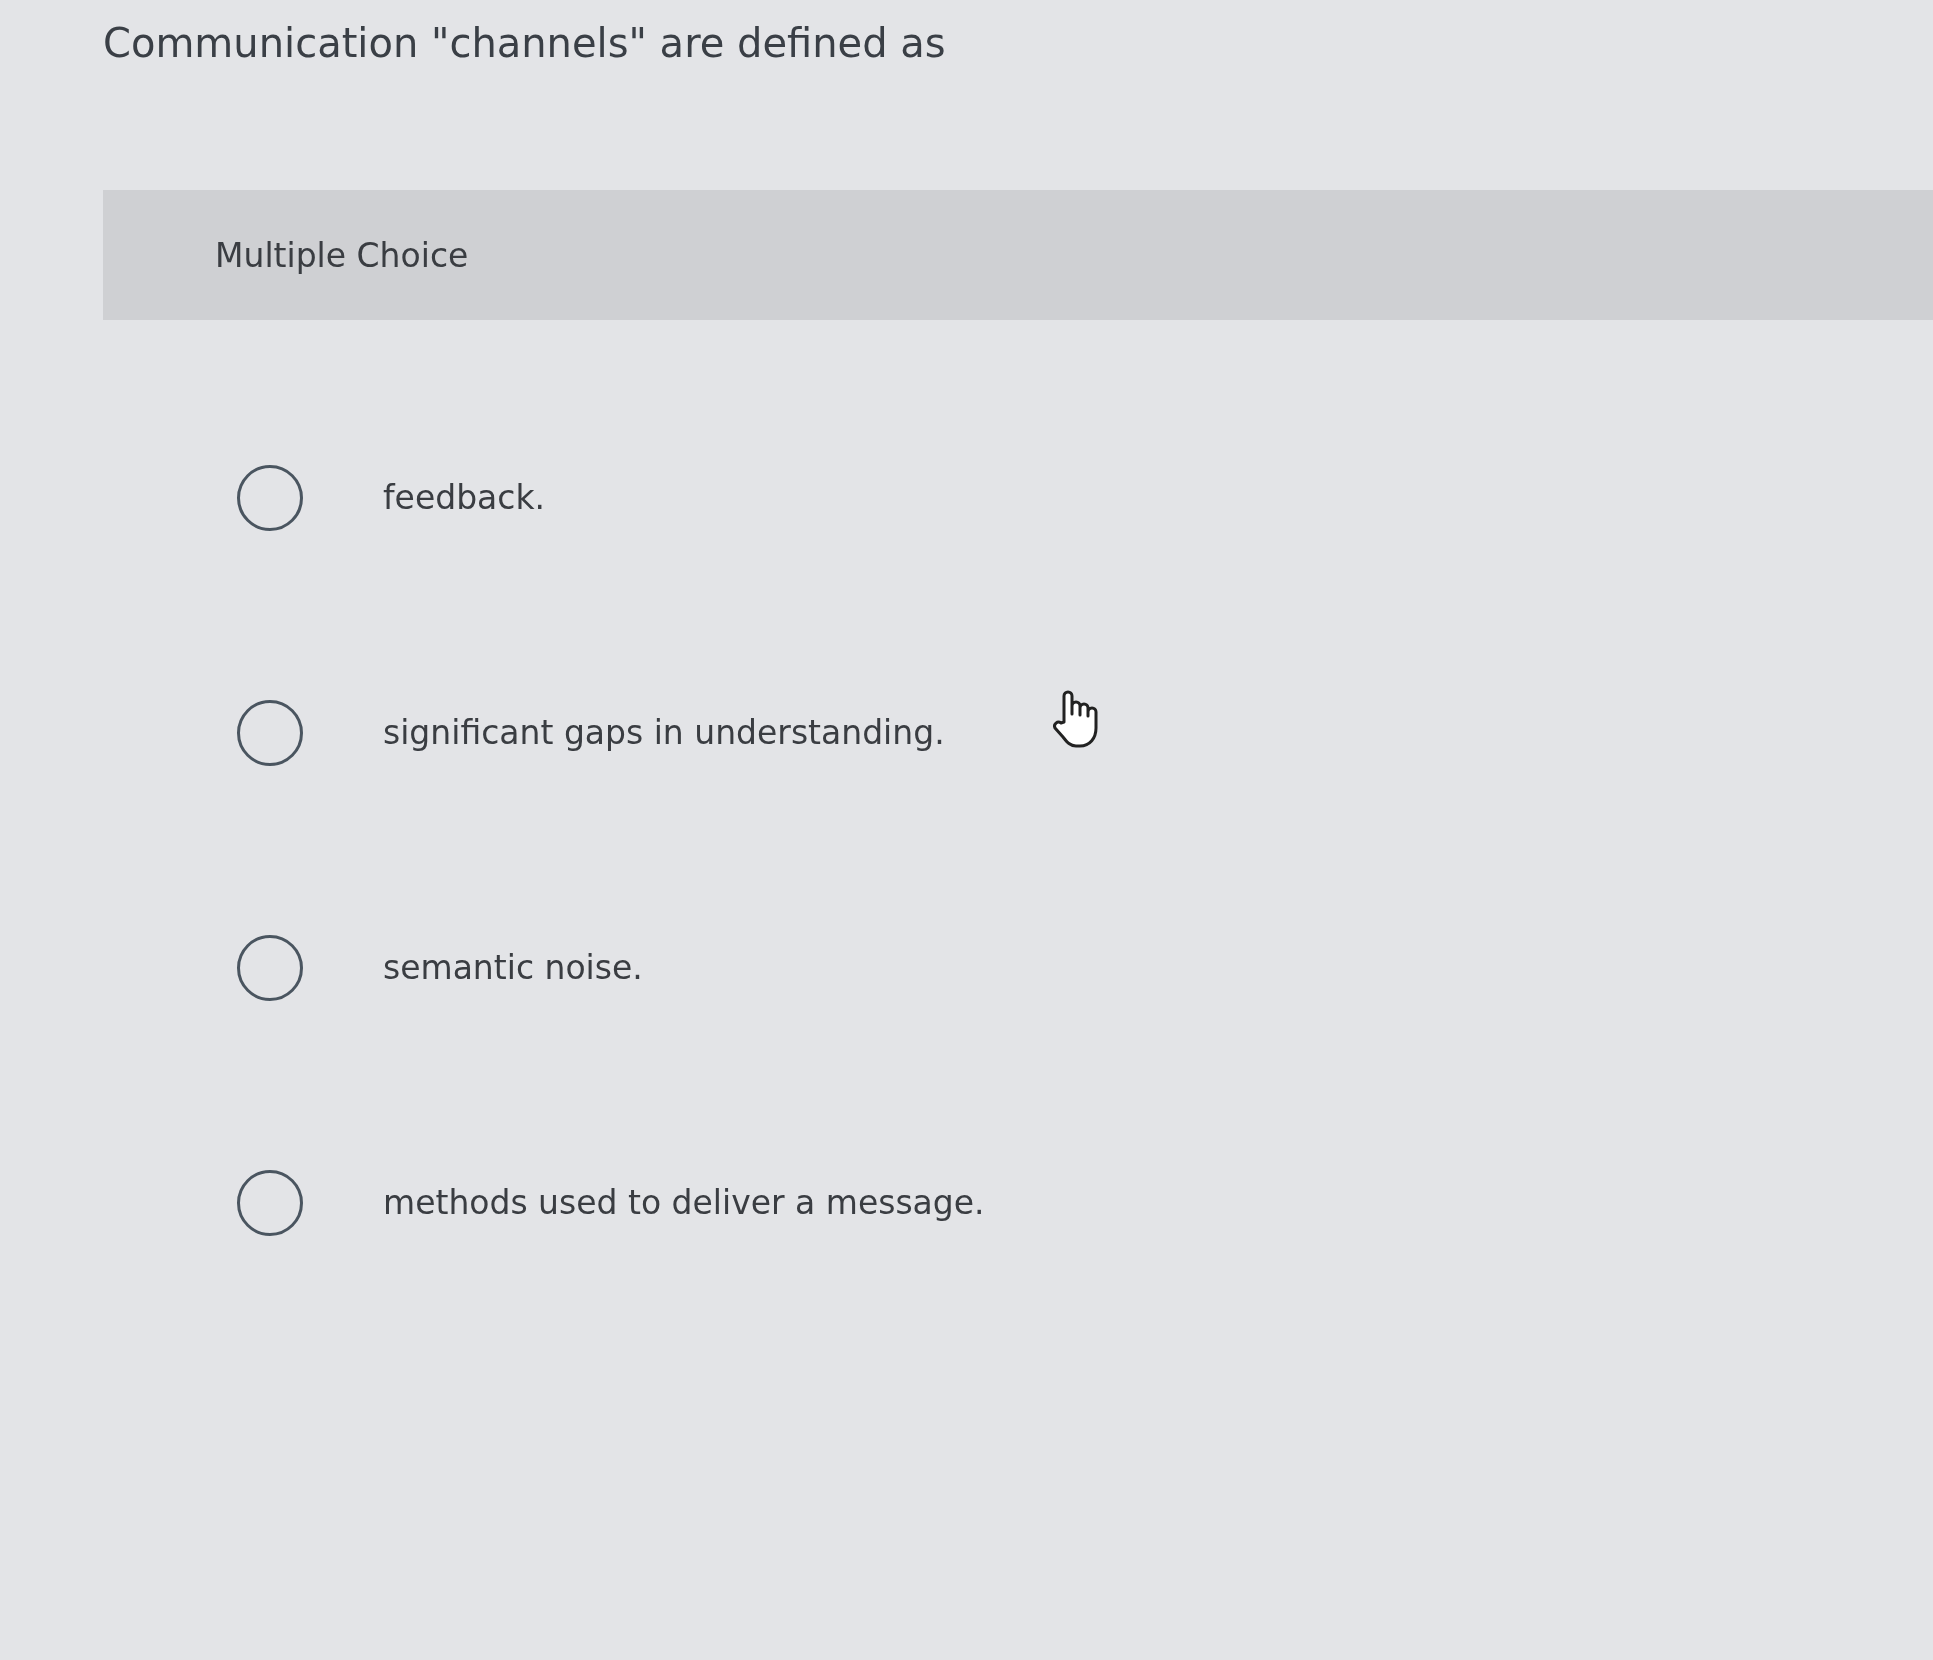 The image size is (1933, 1660). What do you see at coordinates (684, 1202) in the screenshot?
I see `option-label: methods used to deliver a message.` at bounding box center [684, 1202].